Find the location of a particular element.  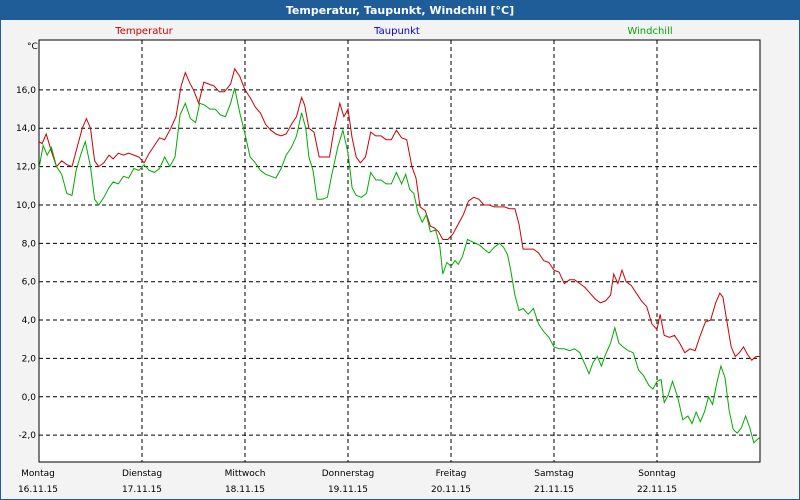

x-tick-date: 18.11.15 is located at coordinates (245, 490).